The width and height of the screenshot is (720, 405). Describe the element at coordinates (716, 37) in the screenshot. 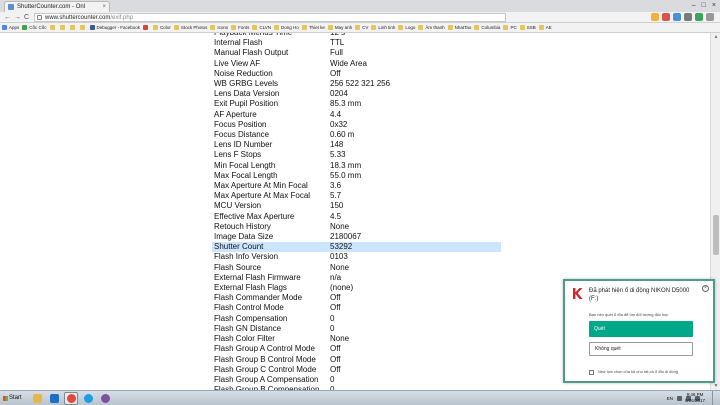

I see `scroll-up-icon: ▲` at that location.